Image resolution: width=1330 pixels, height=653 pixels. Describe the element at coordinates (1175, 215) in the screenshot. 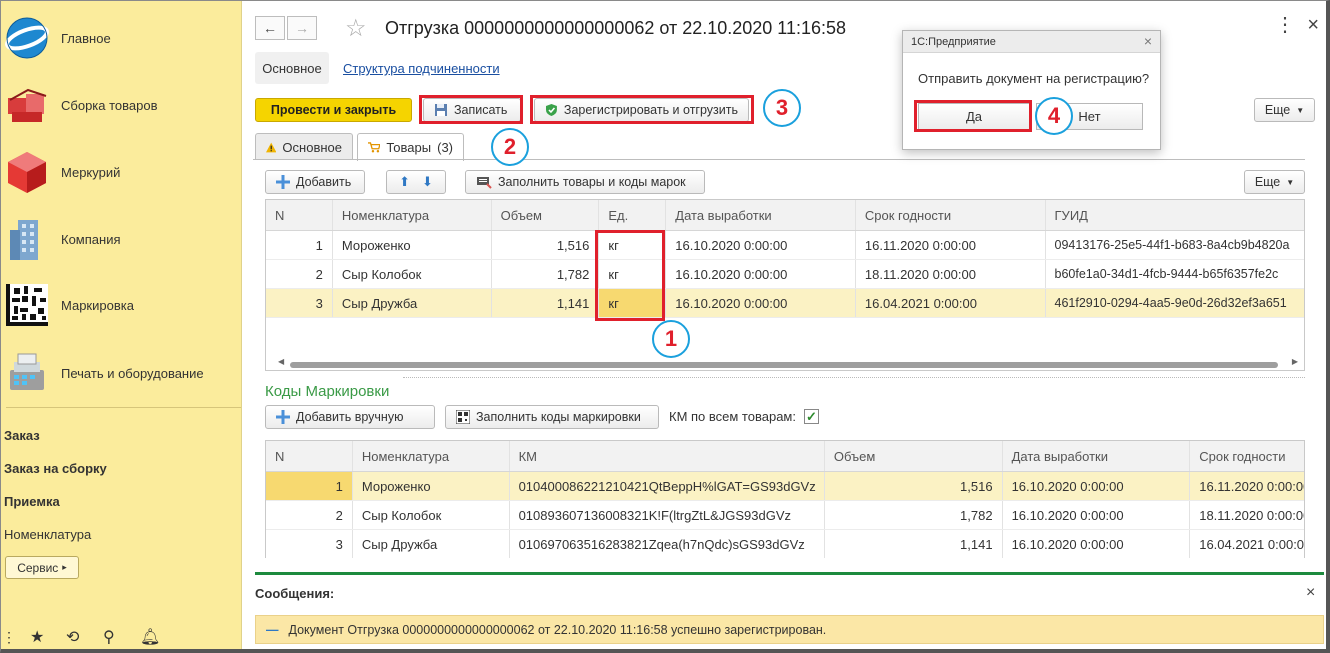

I see `col-header: ГУИД` at that location.